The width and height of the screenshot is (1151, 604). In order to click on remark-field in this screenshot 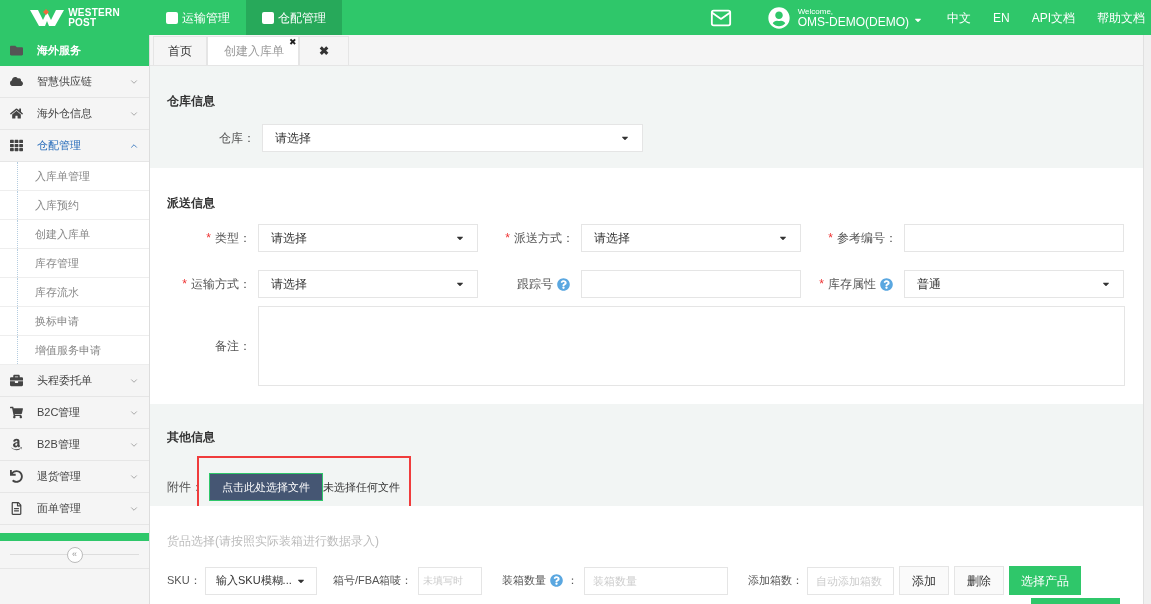, I will do `click(691, 346)`.